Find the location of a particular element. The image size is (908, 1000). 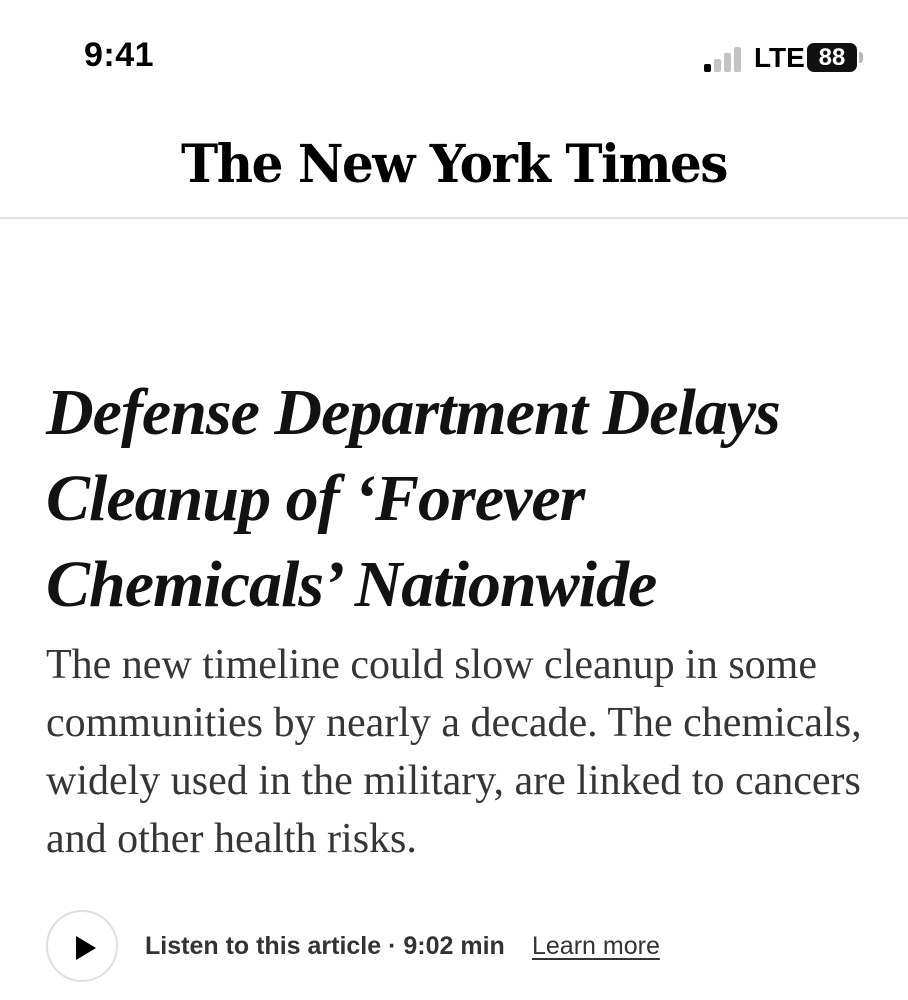

battery-level: 88 is located at coordinates (832, 57).